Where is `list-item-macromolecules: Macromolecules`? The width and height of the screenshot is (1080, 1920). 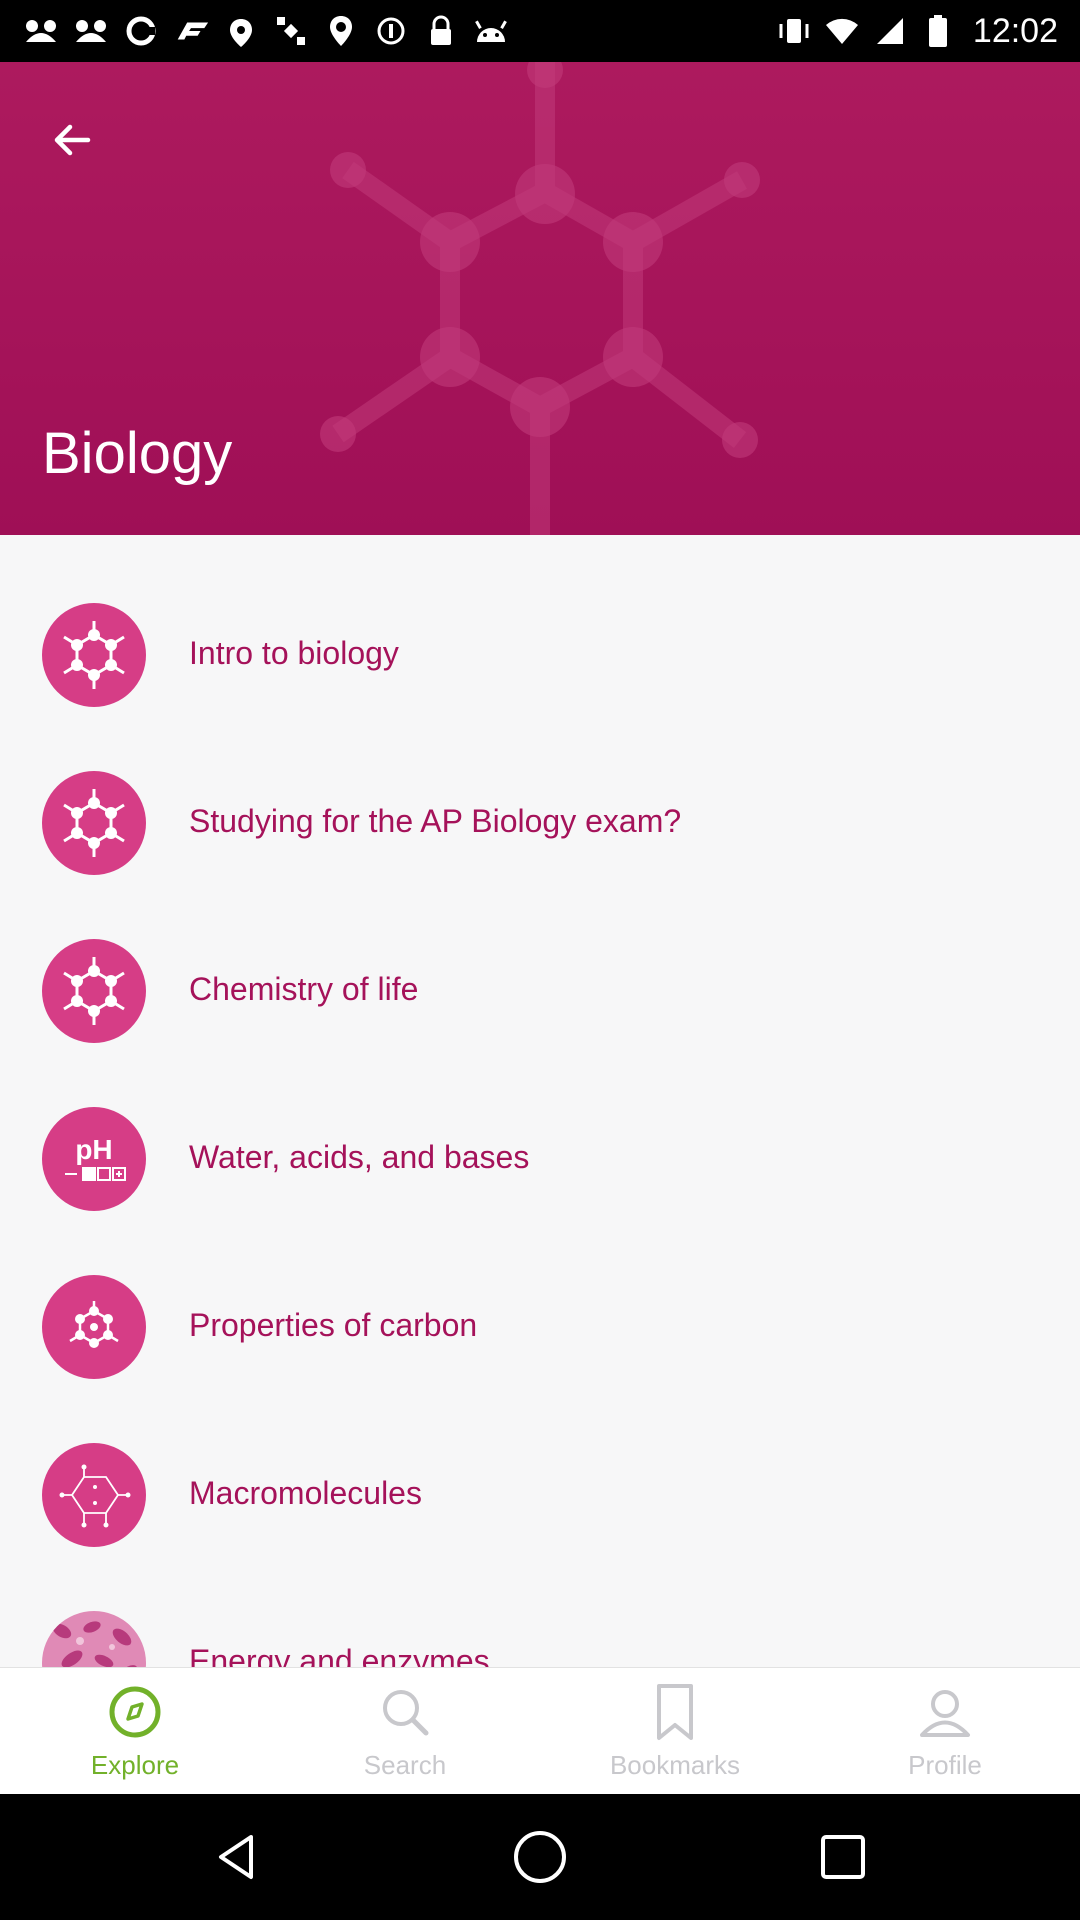
list-item-macromolecules: Macromolecules is located at coordinates (540, 1489).